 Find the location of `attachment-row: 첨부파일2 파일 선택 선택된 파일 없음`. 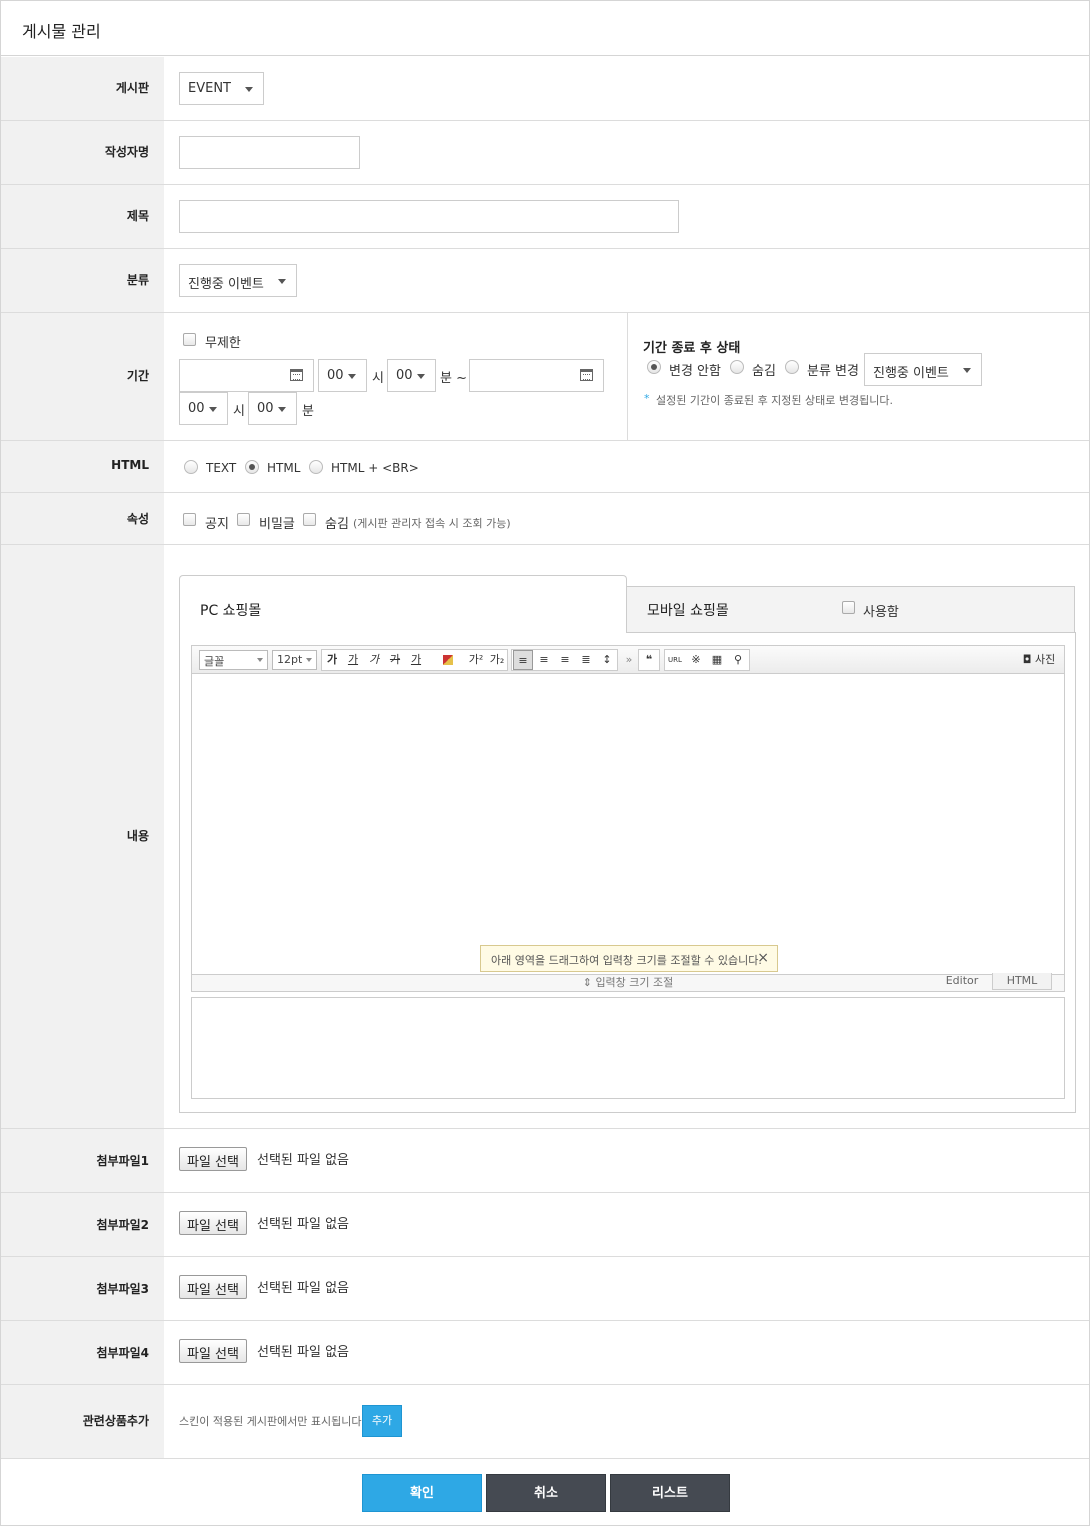

attachment-row: 첨부파일2 파일 선택 선택된 파일 없음 is located at coordinates (545, 1225).